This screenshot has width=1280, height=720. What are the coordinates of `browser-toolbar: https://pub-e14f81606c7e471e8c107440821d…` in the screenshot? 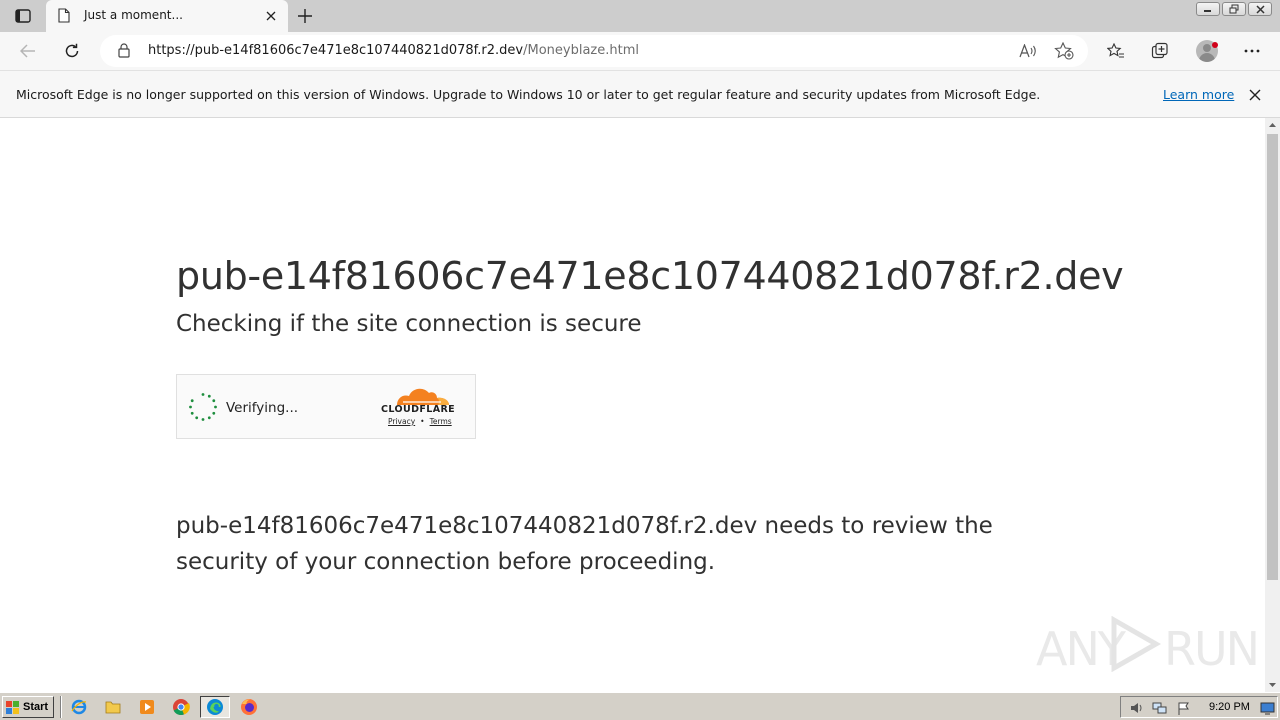 It's located at (640, 51).